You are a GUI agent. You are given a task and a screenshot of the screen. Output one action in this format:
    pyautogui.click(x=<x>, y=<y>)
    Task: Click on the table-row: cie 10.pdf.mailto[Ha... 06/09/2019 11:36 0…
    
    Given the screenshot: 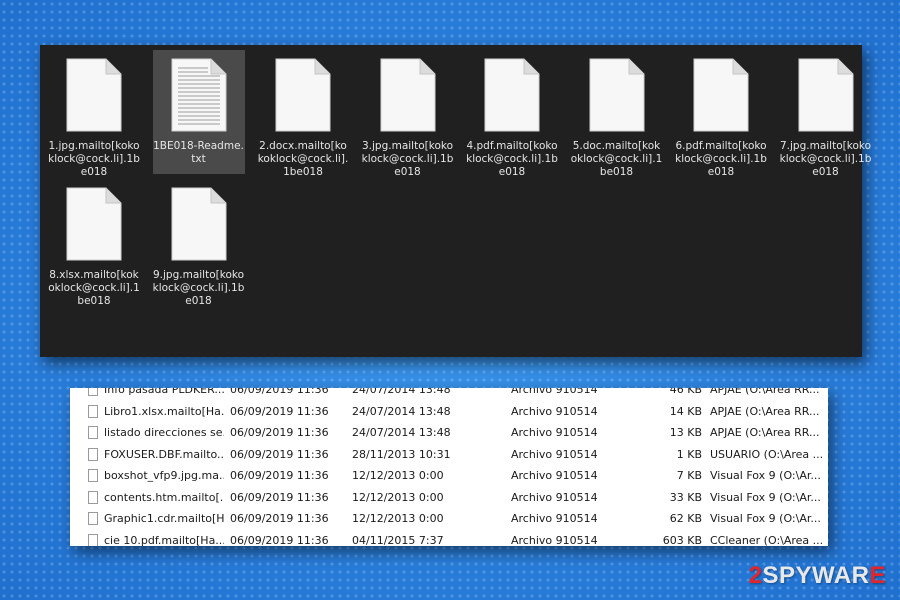 What is the action you would take?
    pyautogui.click(x=449, y=538)
    